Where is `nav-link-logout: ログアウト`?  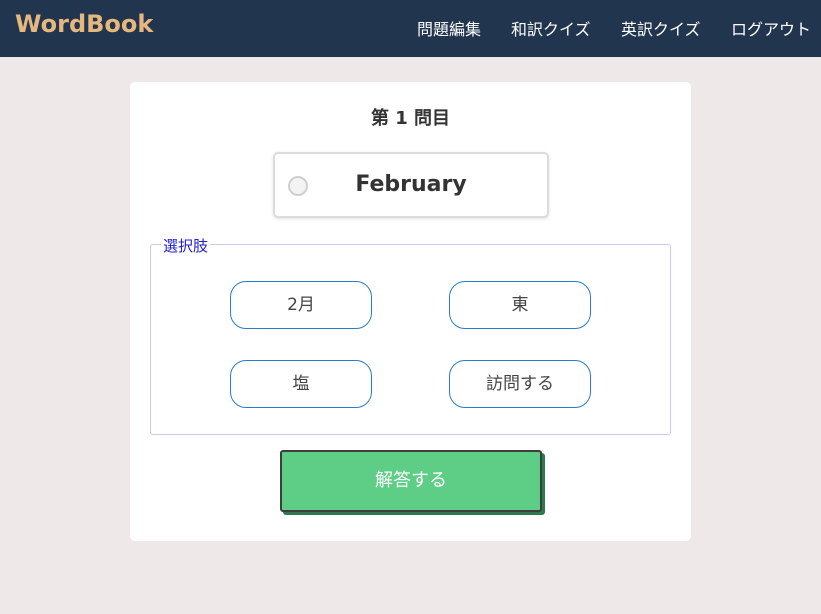 nav-link-logout: ログアウト is located at coordinates (771, 28).